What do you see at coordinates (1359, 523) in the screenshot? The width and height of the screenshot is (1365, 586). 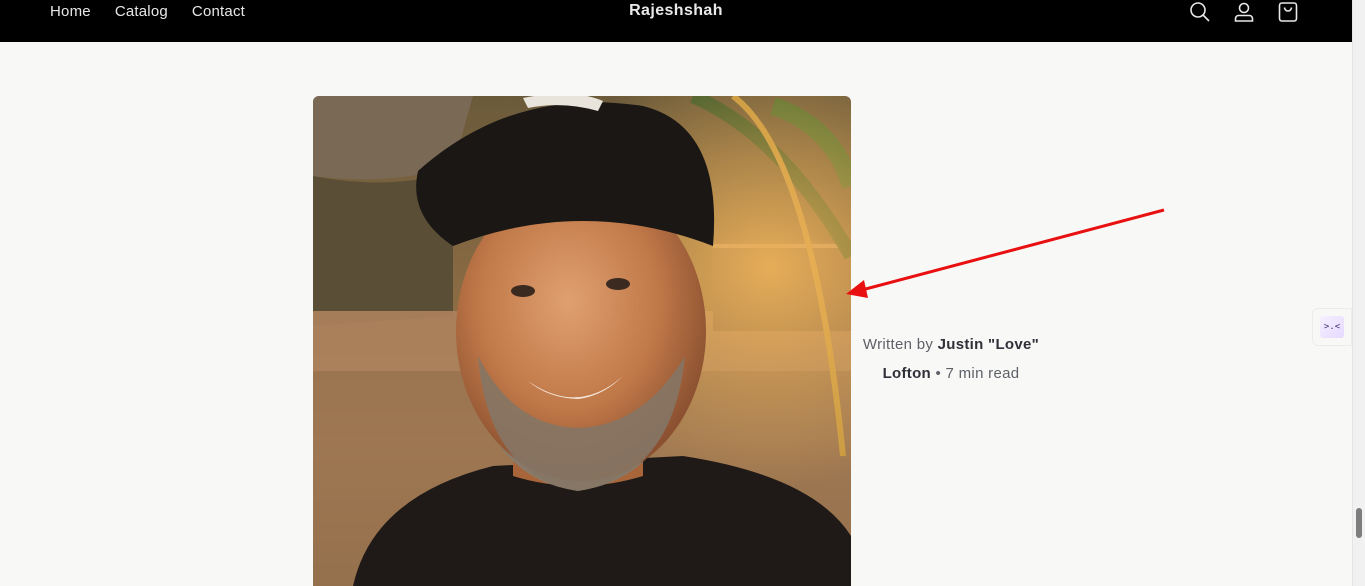 I see `scrollbar-thumb` at bounding box center [1359, 523].